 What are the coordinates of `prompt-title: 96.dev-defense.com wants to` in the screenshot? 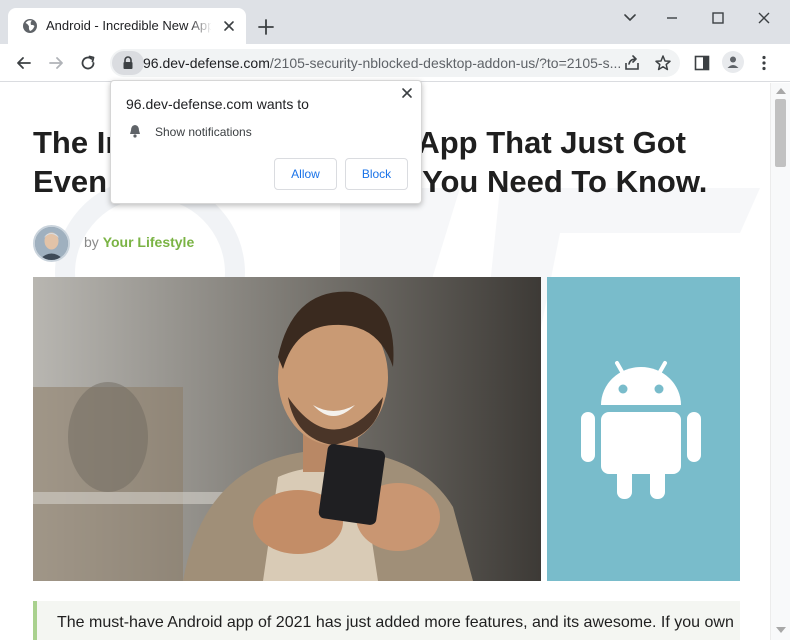 It's located at (217, 104).